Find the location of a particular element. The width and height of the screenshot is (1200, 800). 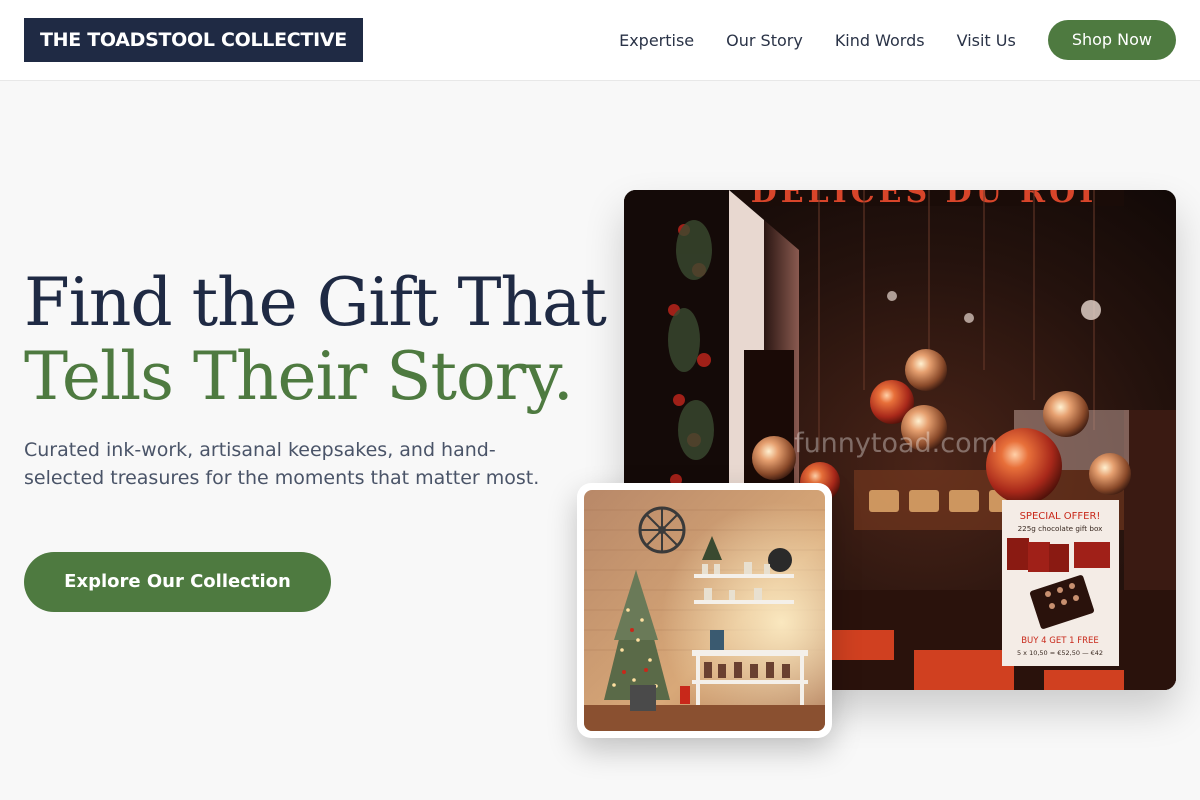

storefront-watermark: funnytoad.com is located at coordinates (896, 443).